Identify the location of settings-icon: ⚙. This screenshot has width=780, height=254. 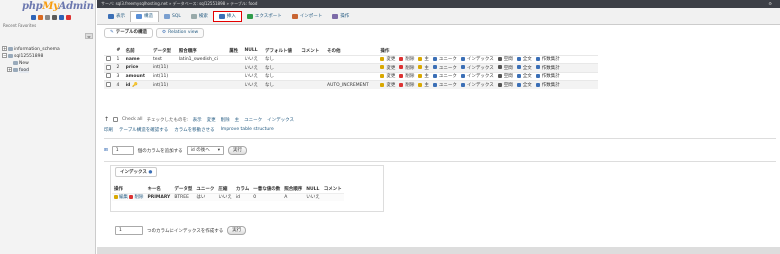
(770, 4).